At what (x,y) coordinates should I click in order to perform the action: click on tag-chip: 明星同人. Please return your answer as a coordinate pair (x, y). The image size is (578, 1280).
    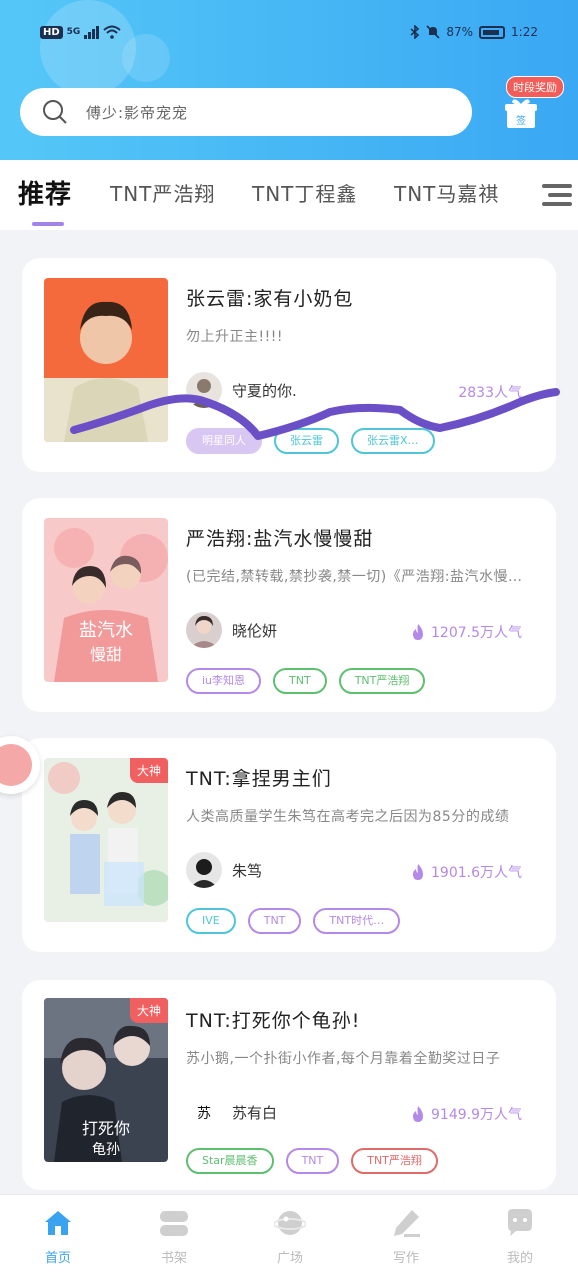
    Looking at the image, I should click on (224, 441).